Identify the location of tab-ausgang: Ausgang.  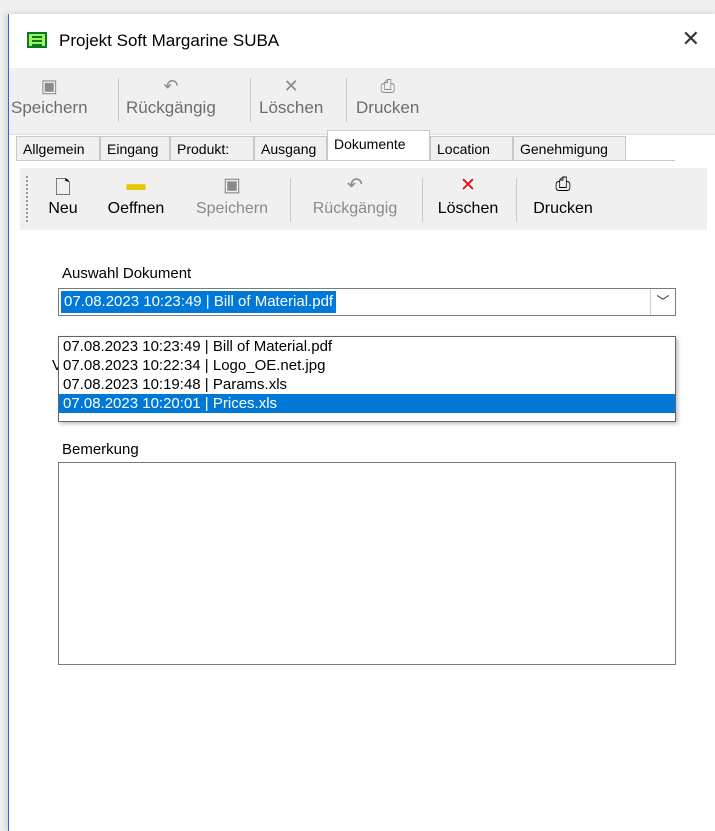
(290, 148).